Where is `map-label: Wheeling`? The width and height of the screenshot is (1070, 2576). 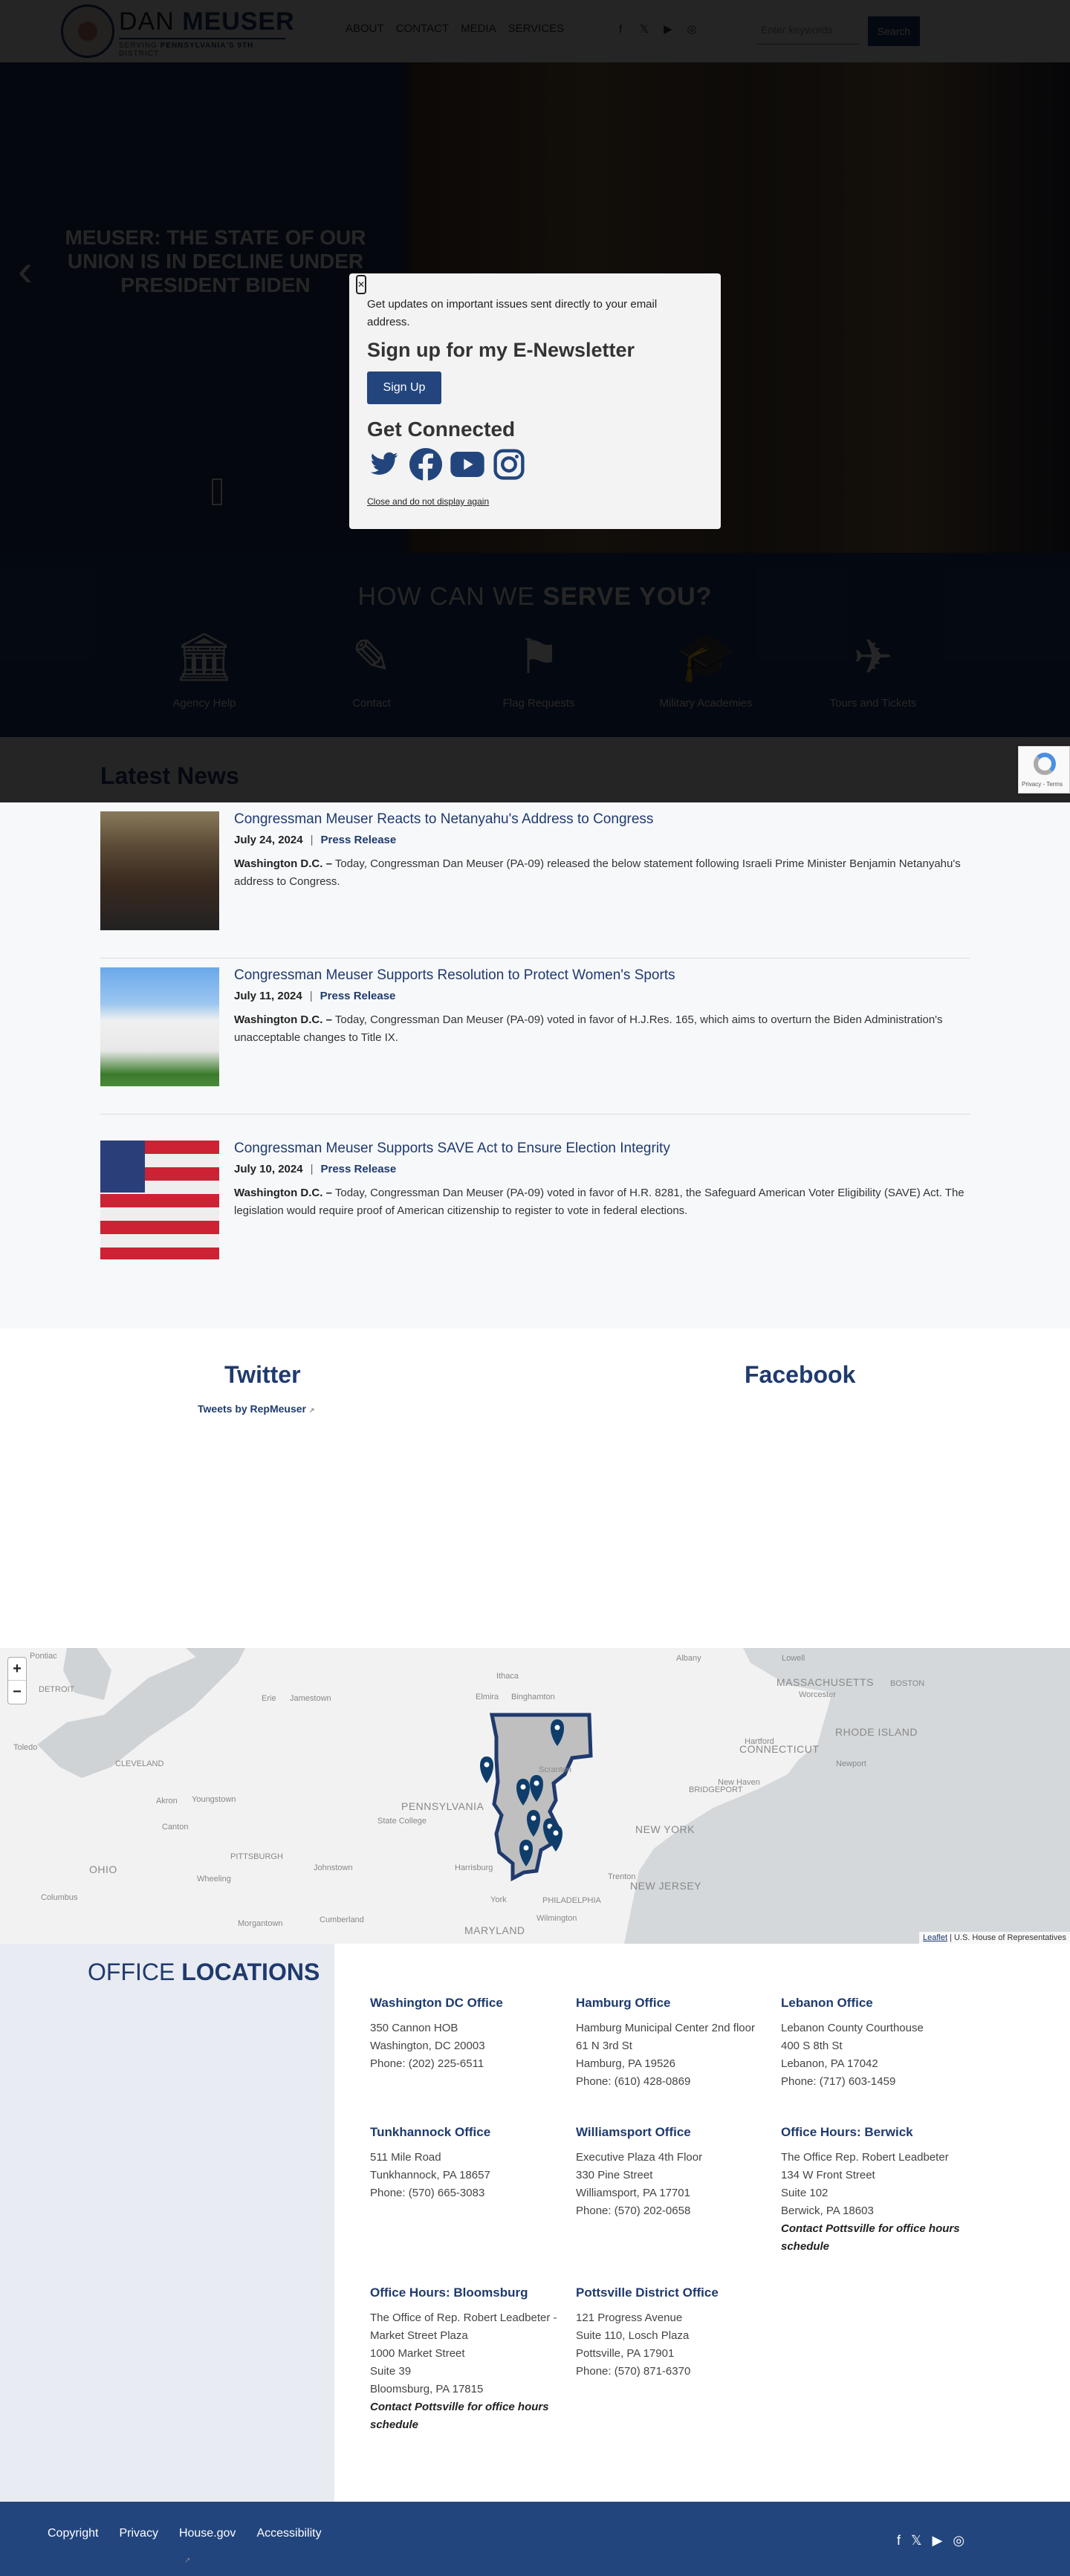
map-label: Wheeling is located at coordinates (214, 1879).